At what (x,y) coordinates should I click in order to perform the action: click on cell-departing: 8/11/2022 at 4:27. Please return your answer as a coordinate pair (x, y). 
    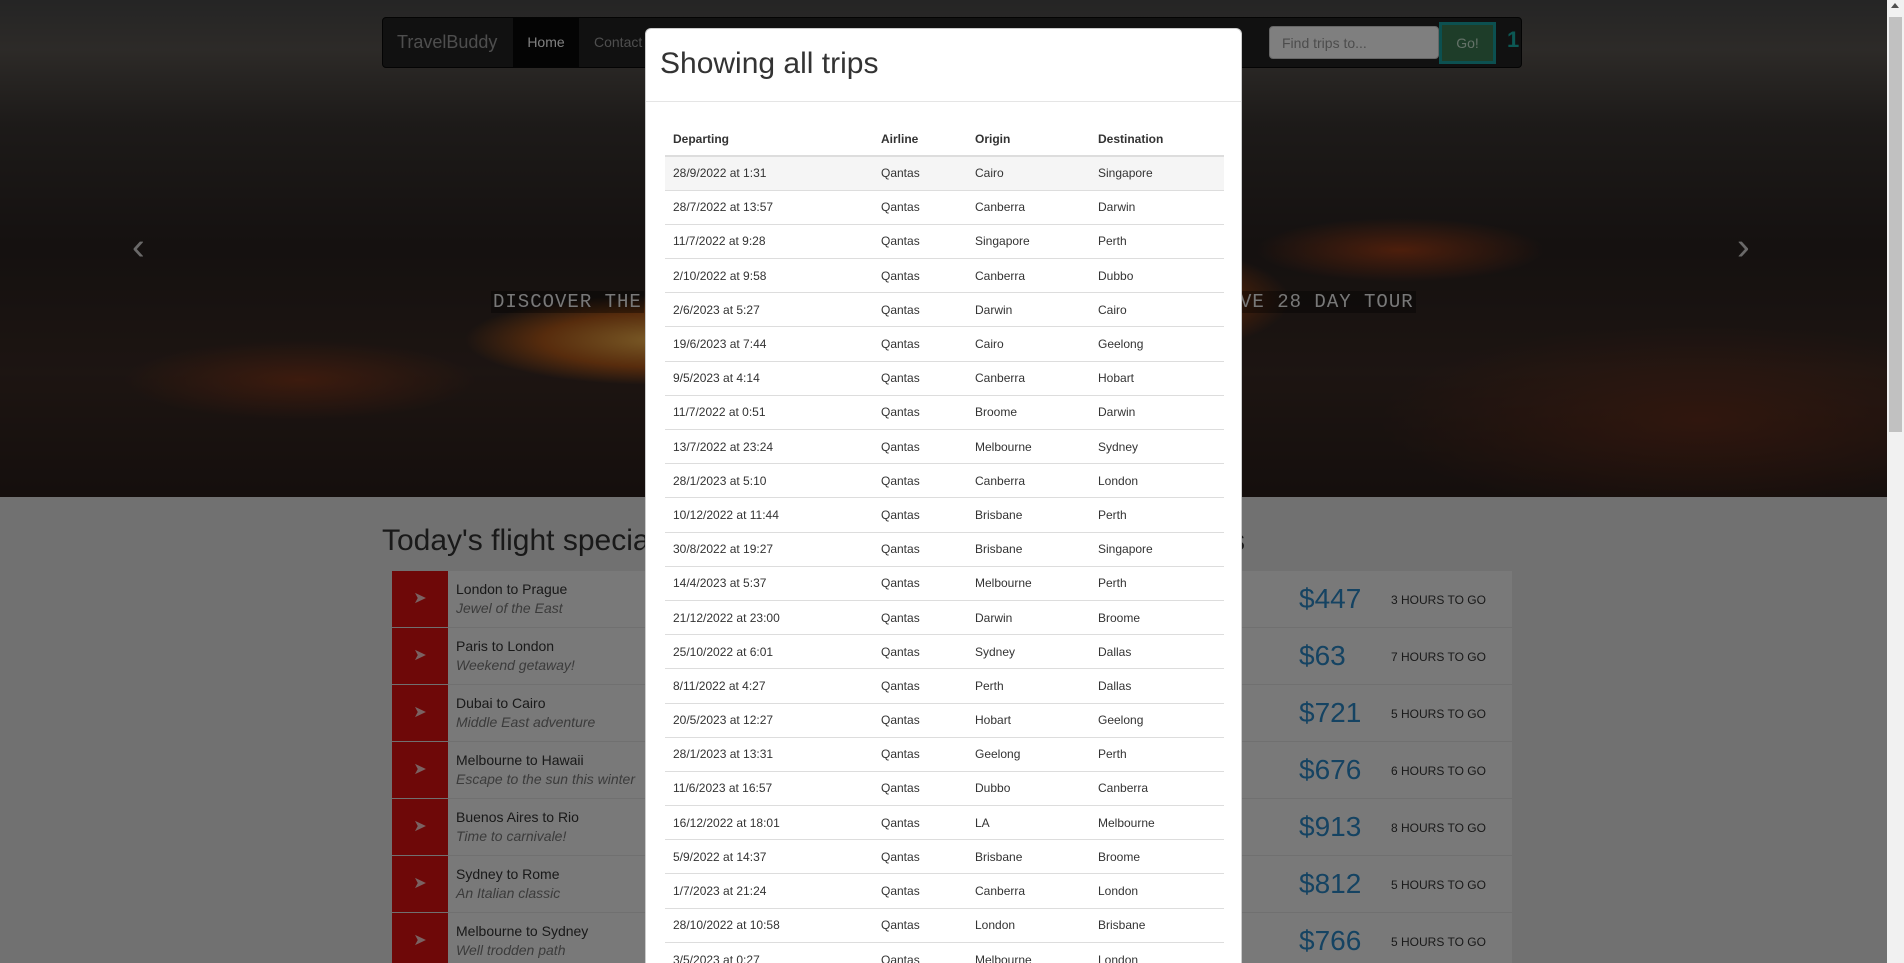
    Looking at the image, I should click on (769, 685).